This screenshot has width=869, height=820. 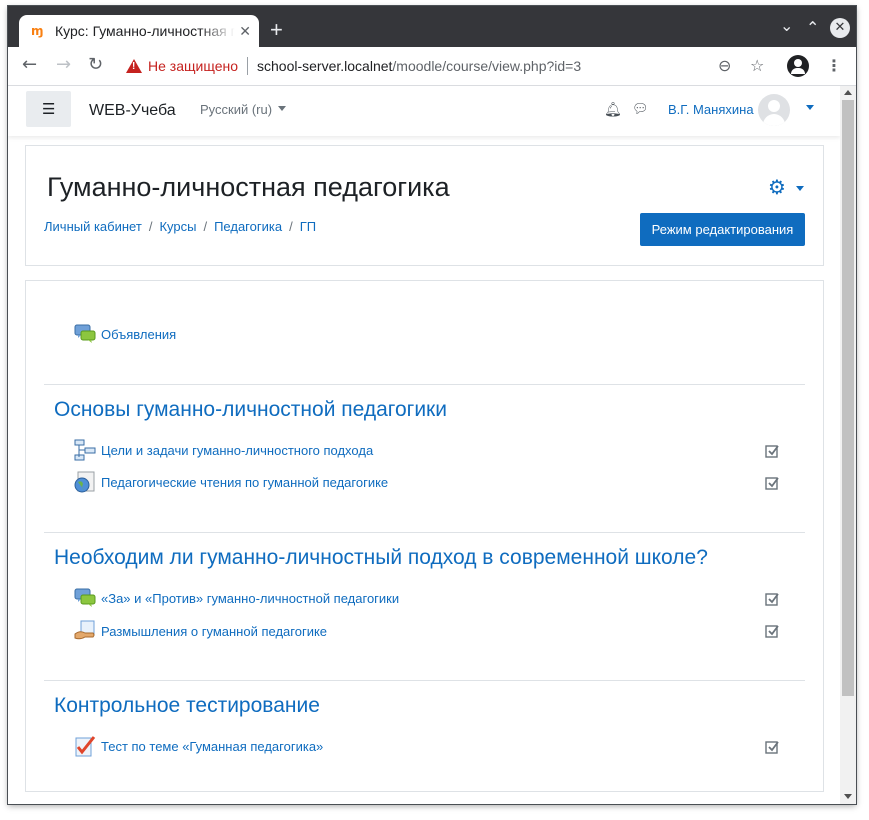 I want to click on breadcrumb-link: Курсы, so click(x=177, y=226).